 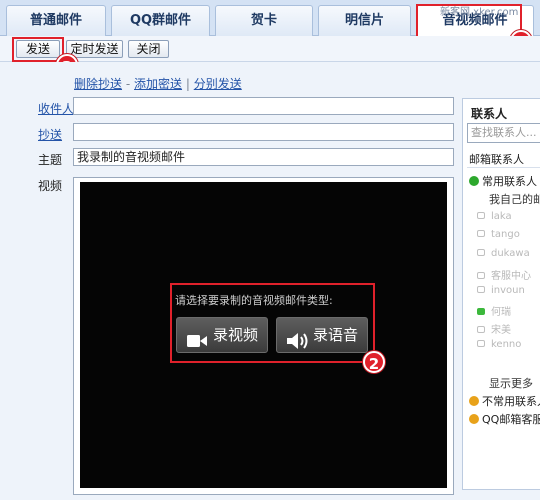 What do you see at coordinates (218, 84) in the screenshot?
I see `separate-send-link: 分别发送` at bounding box center [218, 84].